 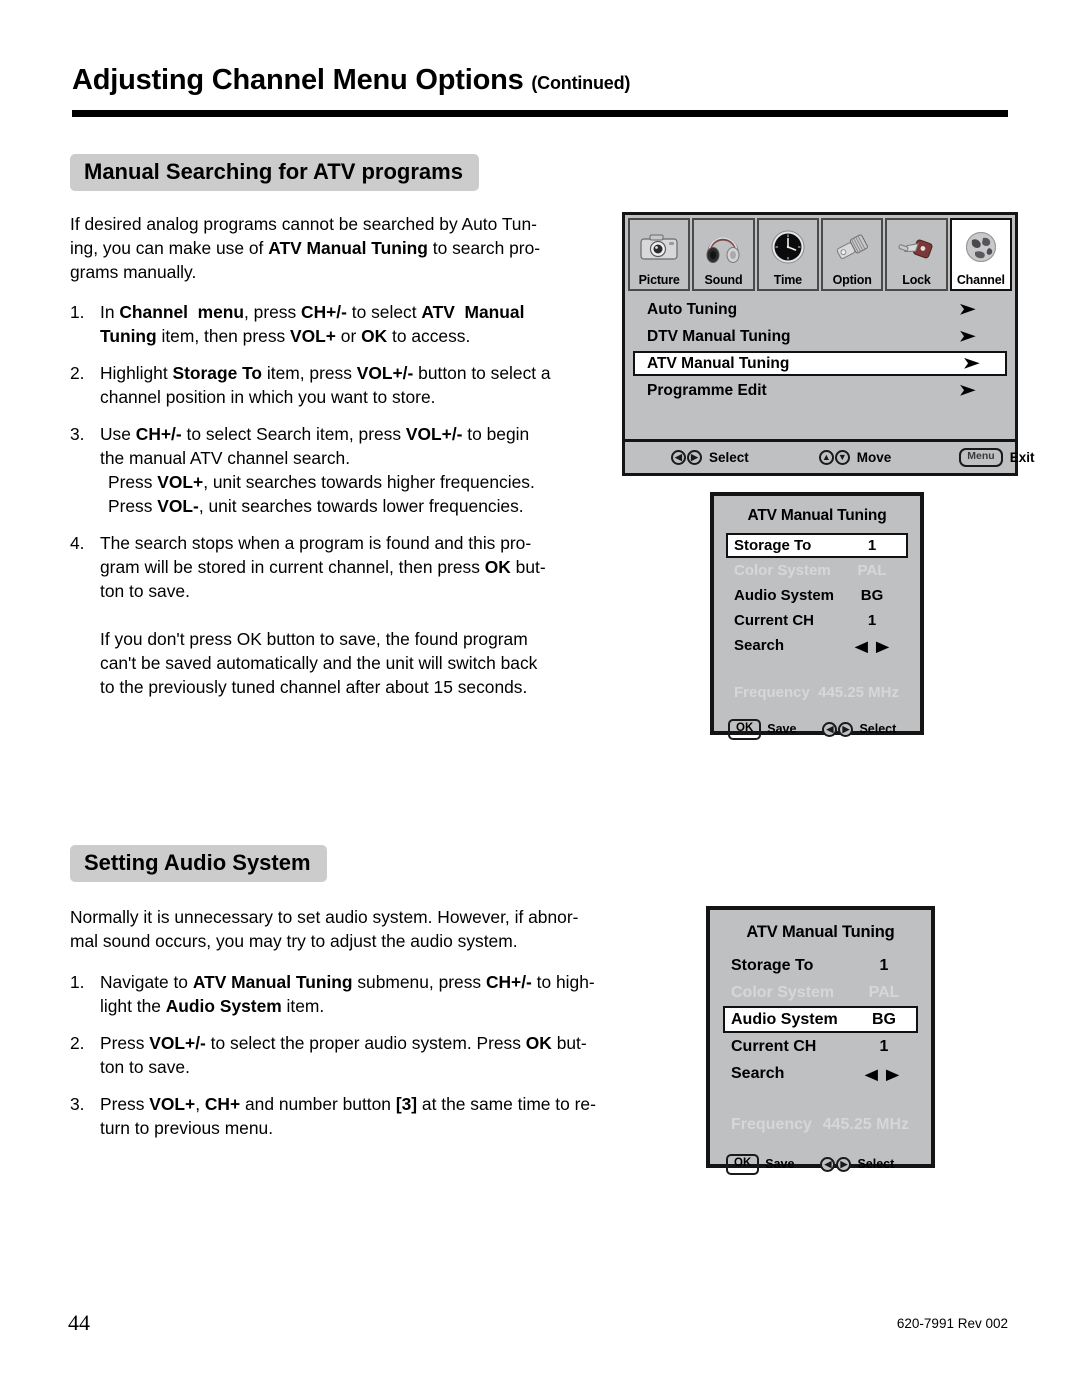 What do you see at coordinates (838, 729) in the screenshot?
I see `left-right-keys-icon: ◀ ▶` at bounding box center [838, 729].